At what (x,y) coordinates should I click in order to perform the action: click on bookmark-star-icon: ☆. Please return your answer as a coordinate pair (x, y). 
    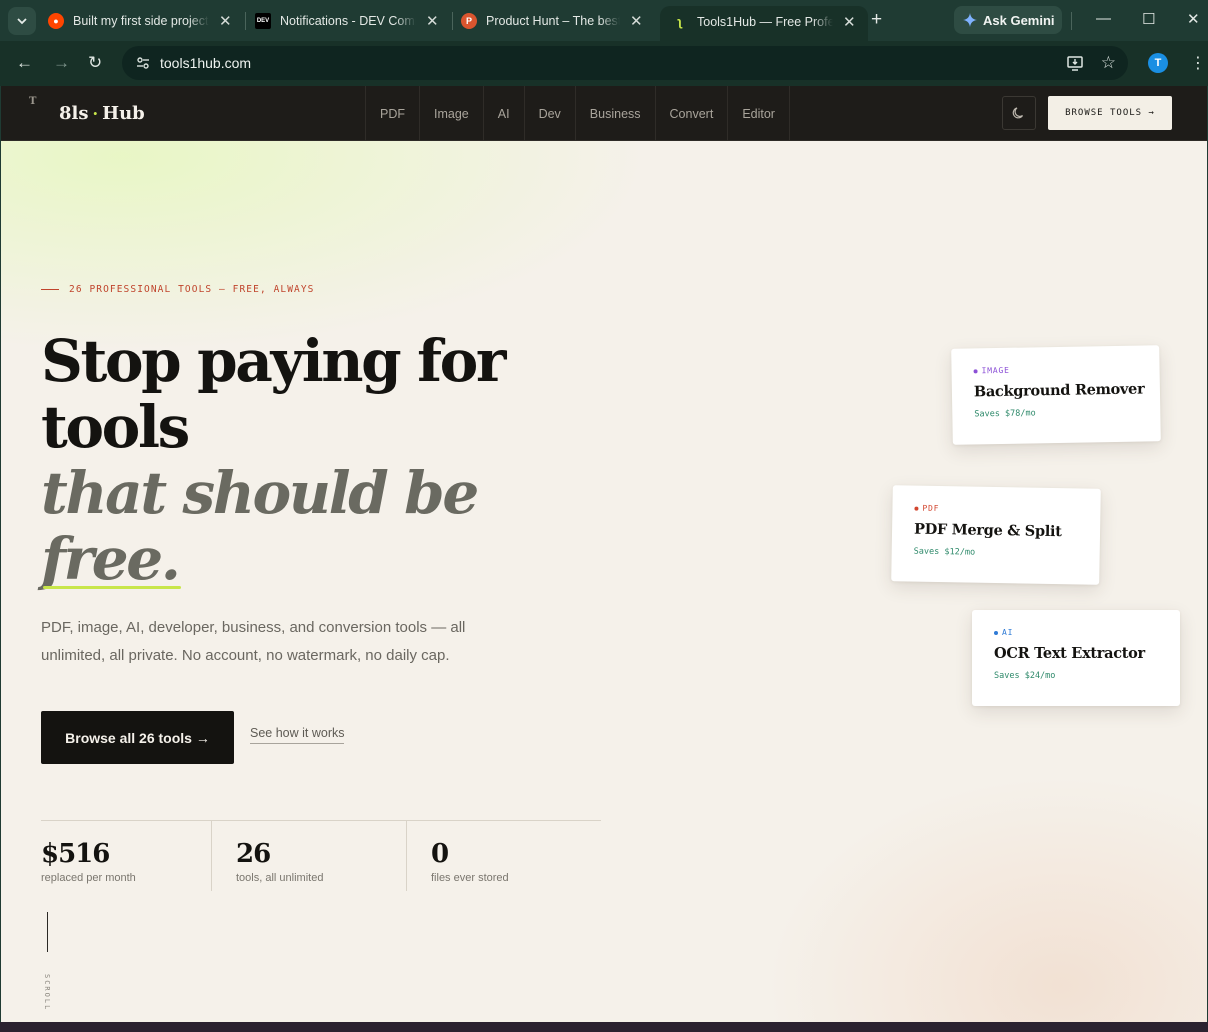
    Looking at the image, I should click on (1108, 63).